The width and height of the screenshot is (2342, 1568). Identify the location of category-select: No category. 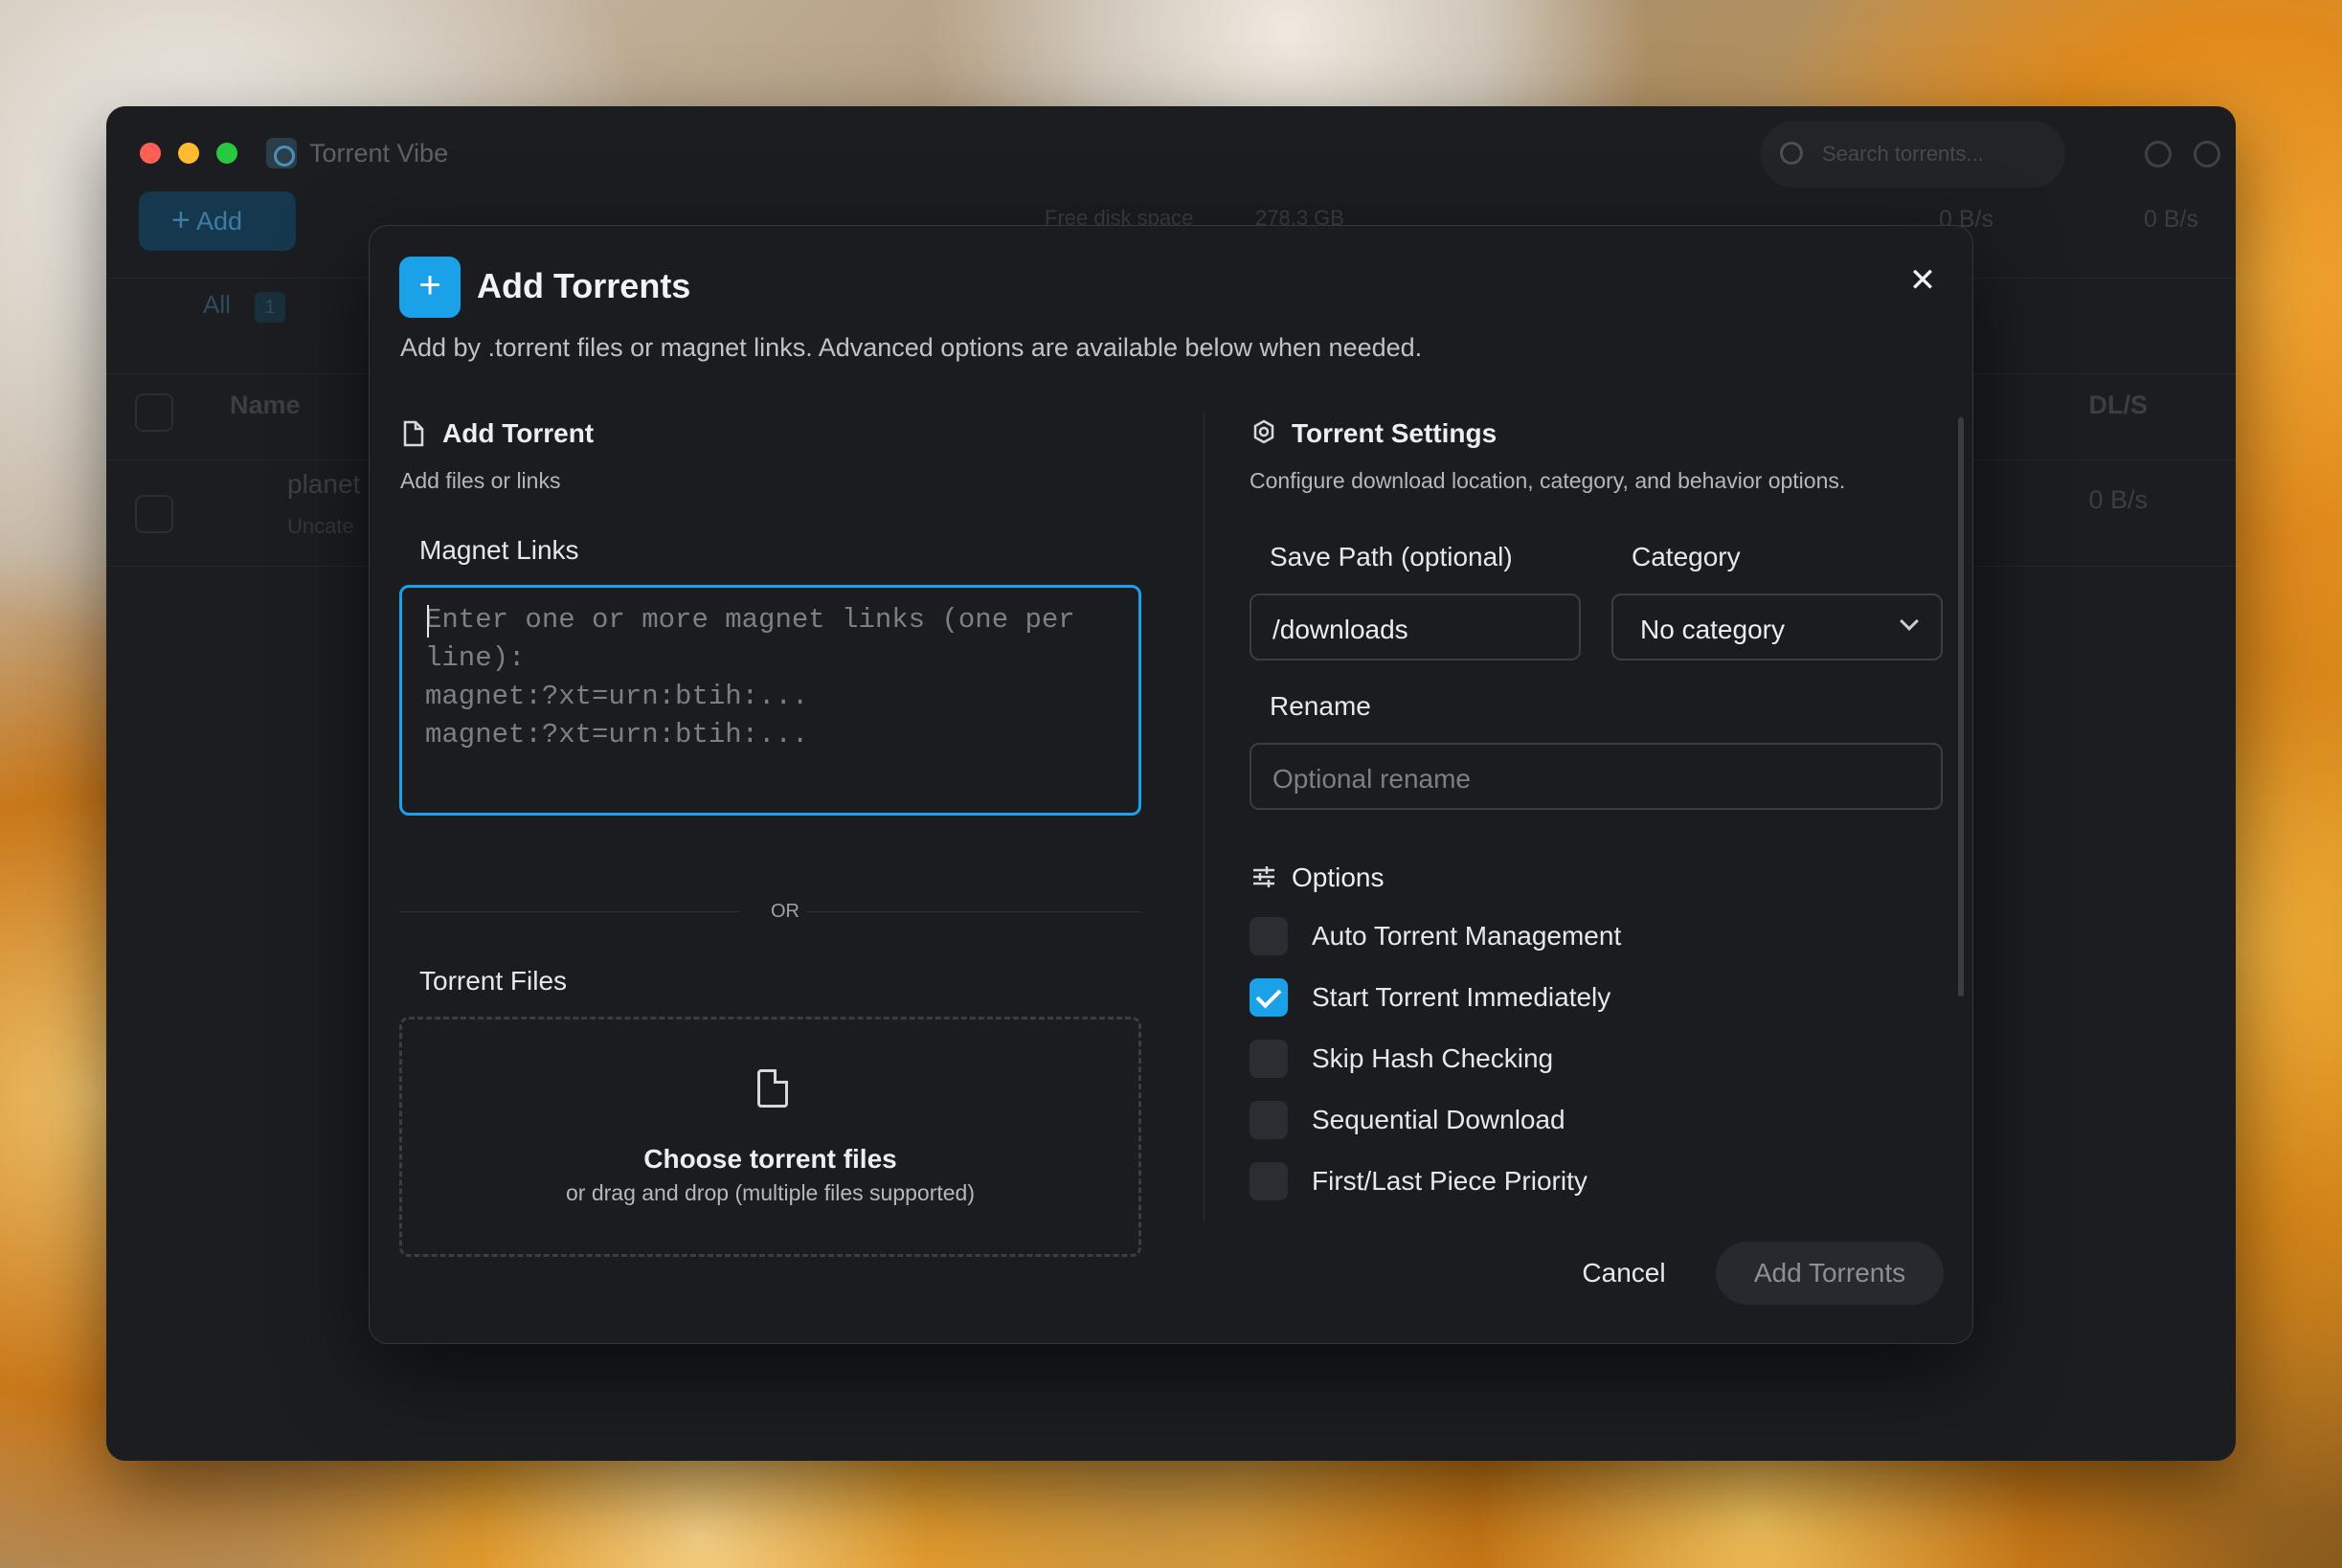
(1777, 628).